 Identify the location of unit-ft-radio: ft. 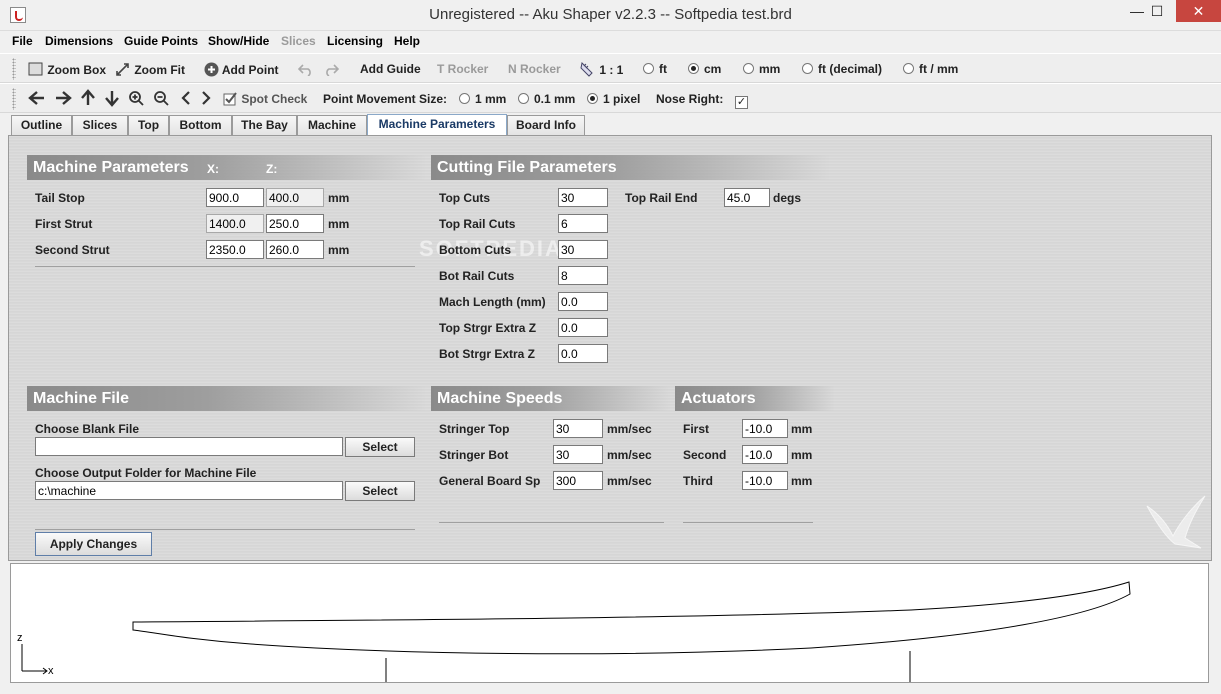
(655, 69).